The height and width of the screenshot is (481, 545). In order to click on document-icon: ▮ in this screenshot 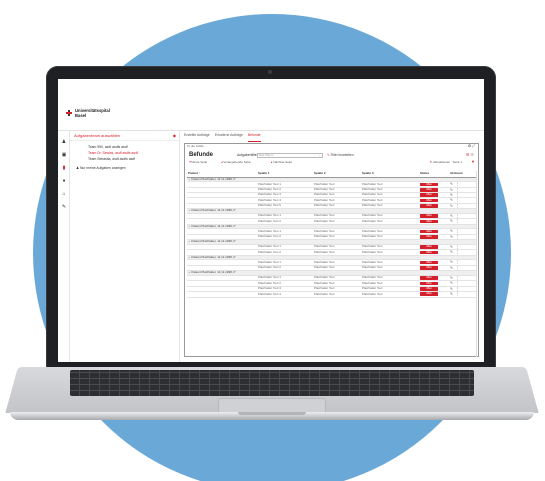, I will do `click(64, 168)`.